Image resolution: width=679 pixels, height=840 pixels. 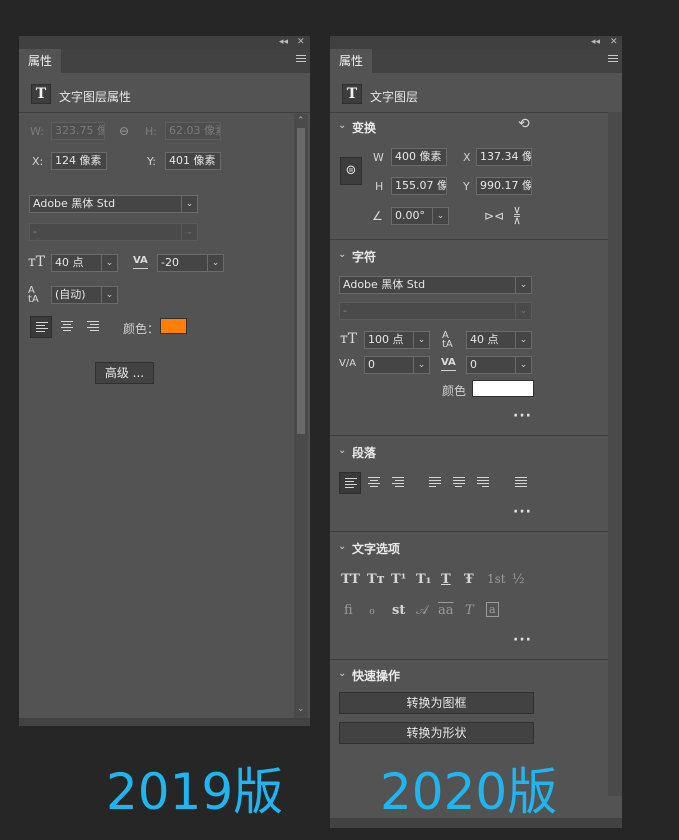 What do you see at coordinates (193, 131) in the screenshot?
I see `height-field: 62.03 像素` at bounding box center [193, 131].